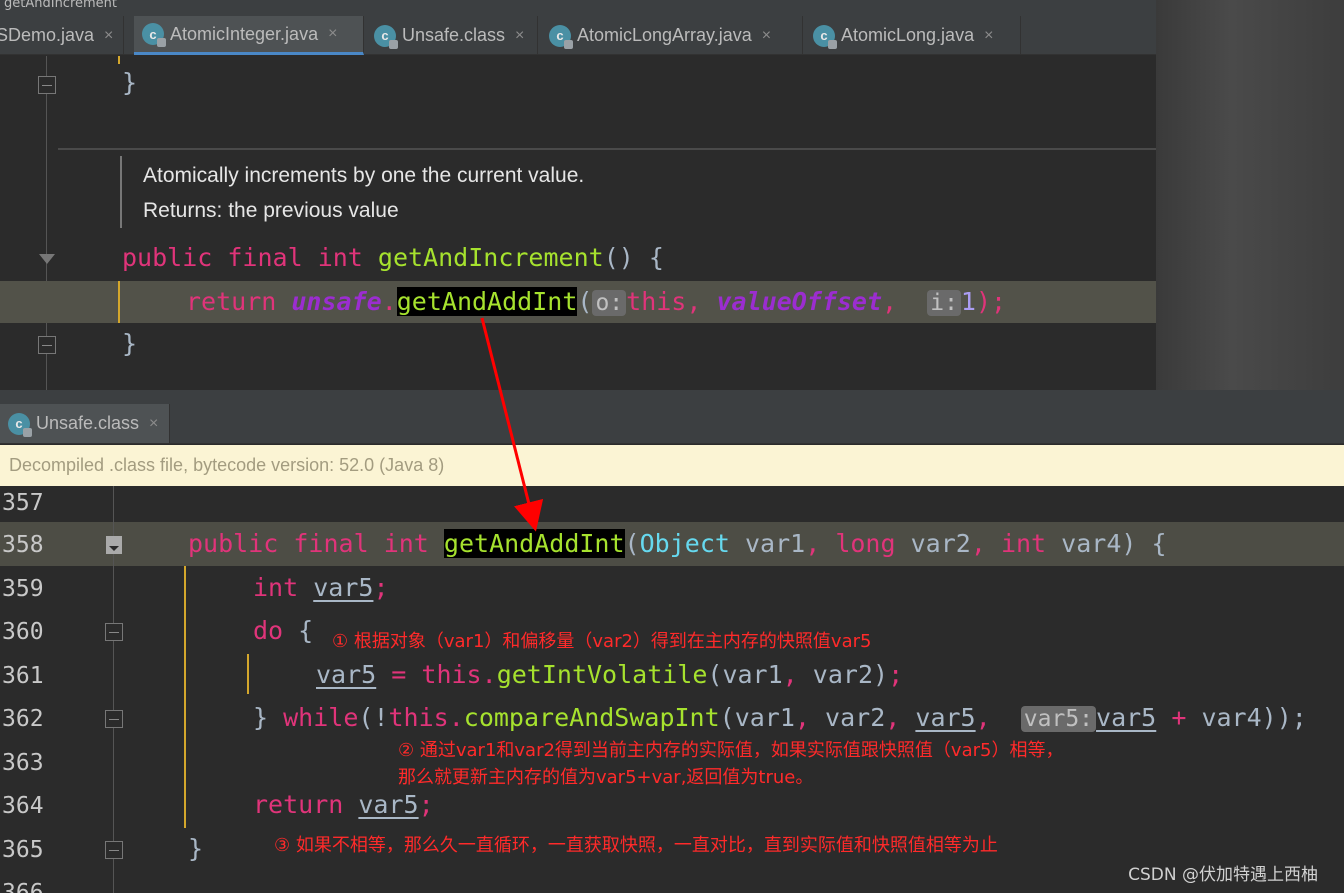 The image size is (1344, 893). Describe the element at coordinates (487, 301) in the screenshot. I see `getandaddint-call: getAndAddInt` at that location.